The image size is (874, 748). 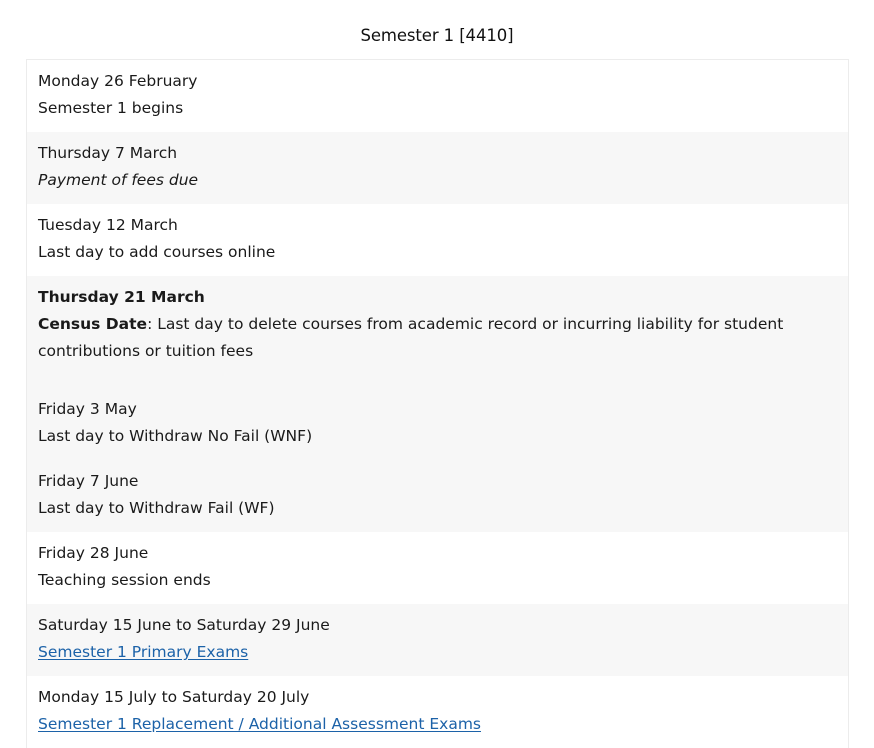 What do you see at coordinates (156, 508) in the screenshot?
I see `event-description: Last day to Withdraw Fail (WF)` at bounding box center [156, 508].